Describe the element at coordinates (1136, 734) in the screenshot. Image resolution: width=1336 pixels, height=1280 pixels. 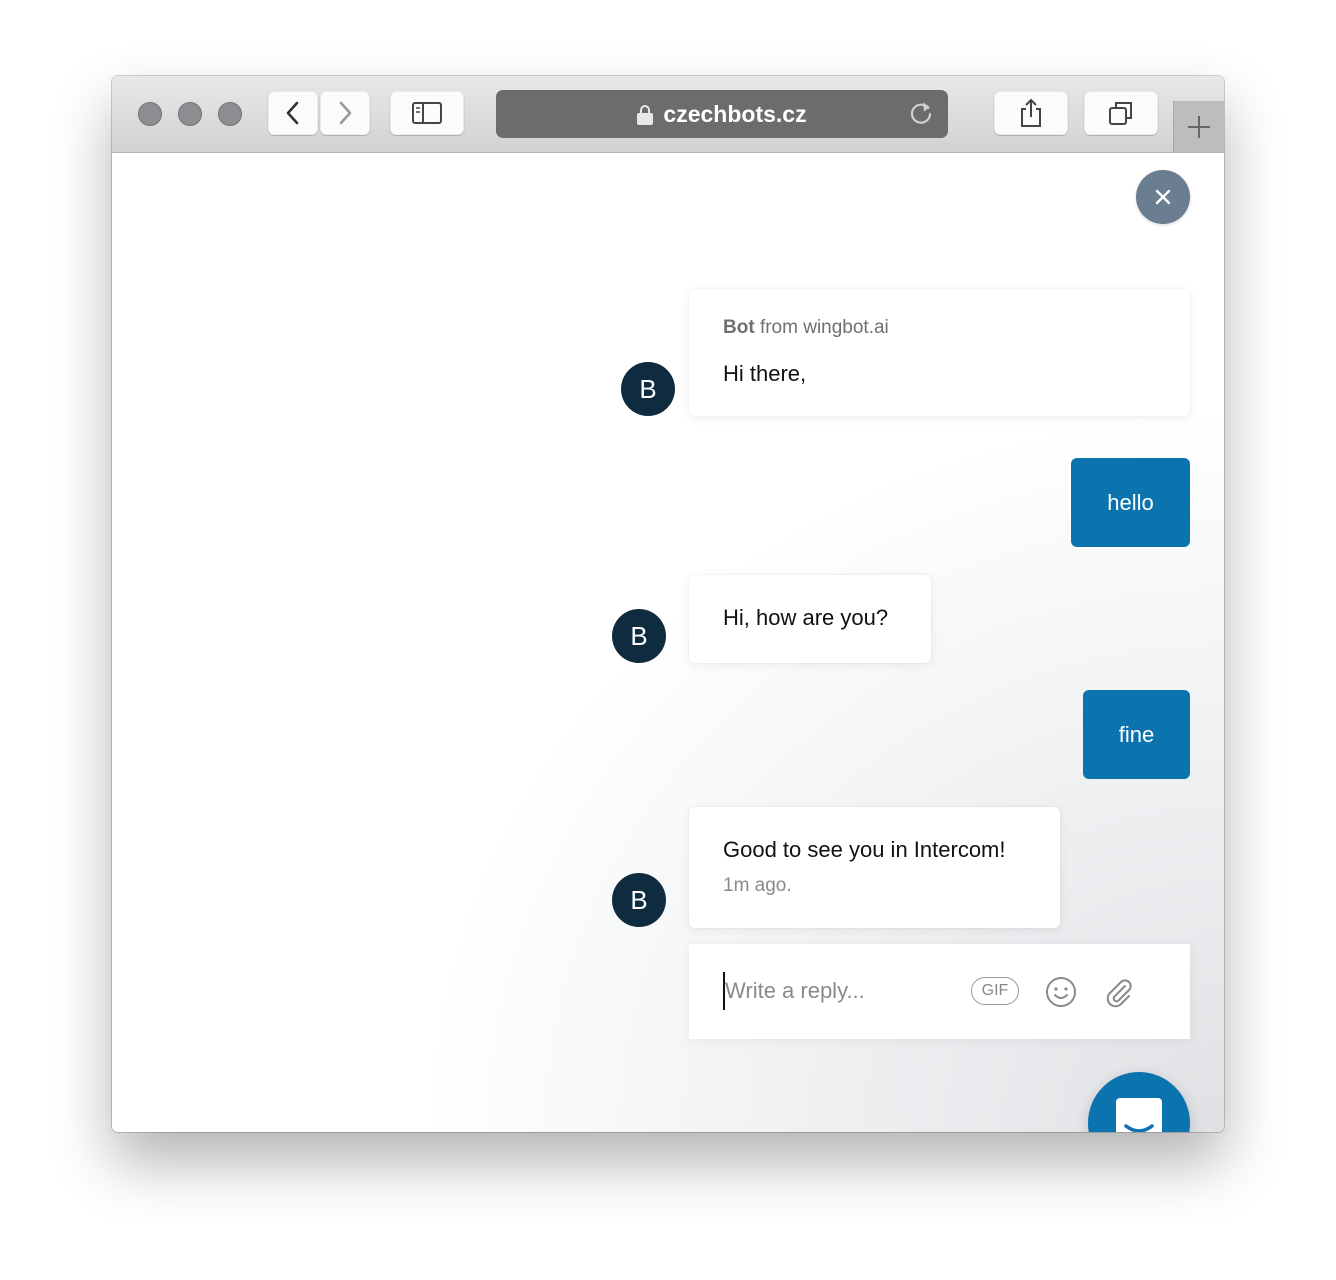
I see `user-message: fine` at that location.